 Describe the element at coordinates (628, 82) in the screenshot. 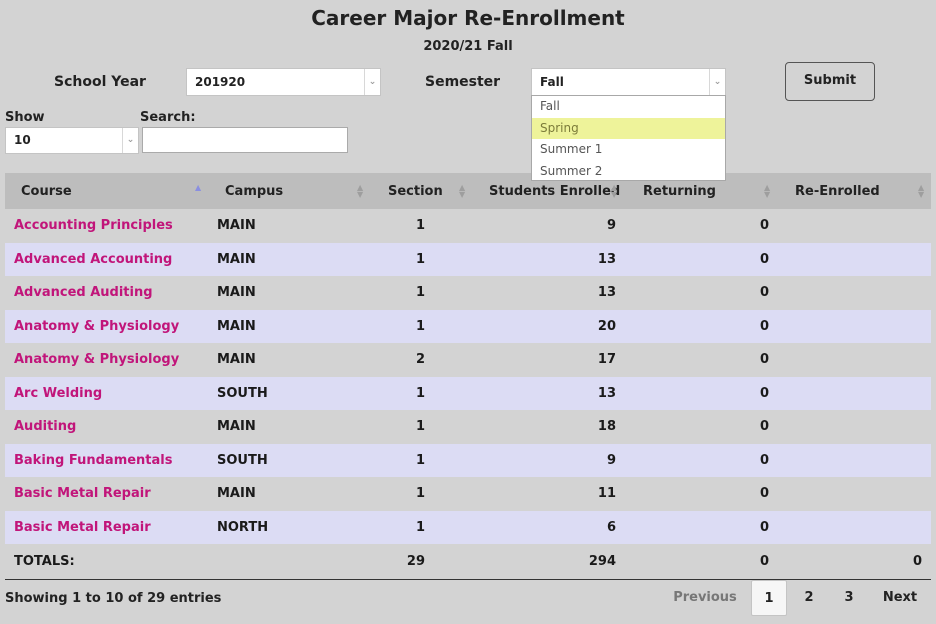

I see `semester-select: Fall ⌄` at that location.